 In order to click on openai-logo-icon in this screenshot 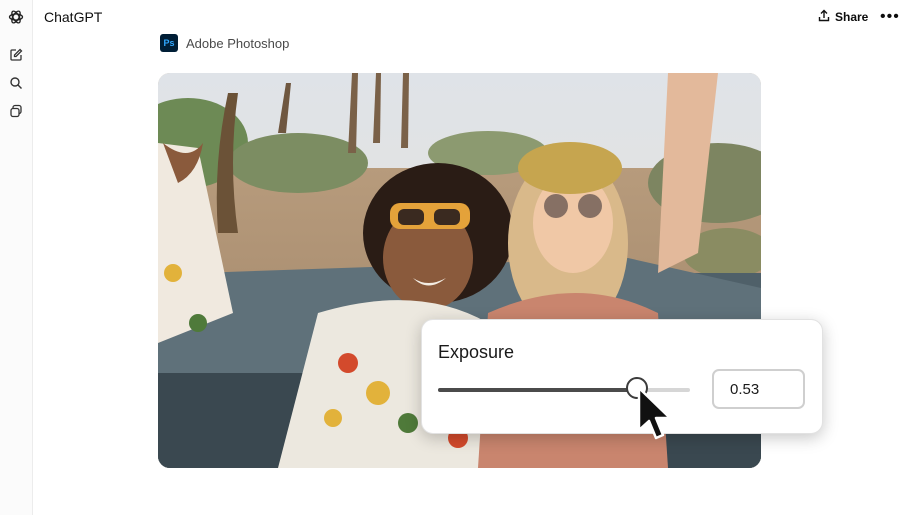, I will do `click(16, 17)`.